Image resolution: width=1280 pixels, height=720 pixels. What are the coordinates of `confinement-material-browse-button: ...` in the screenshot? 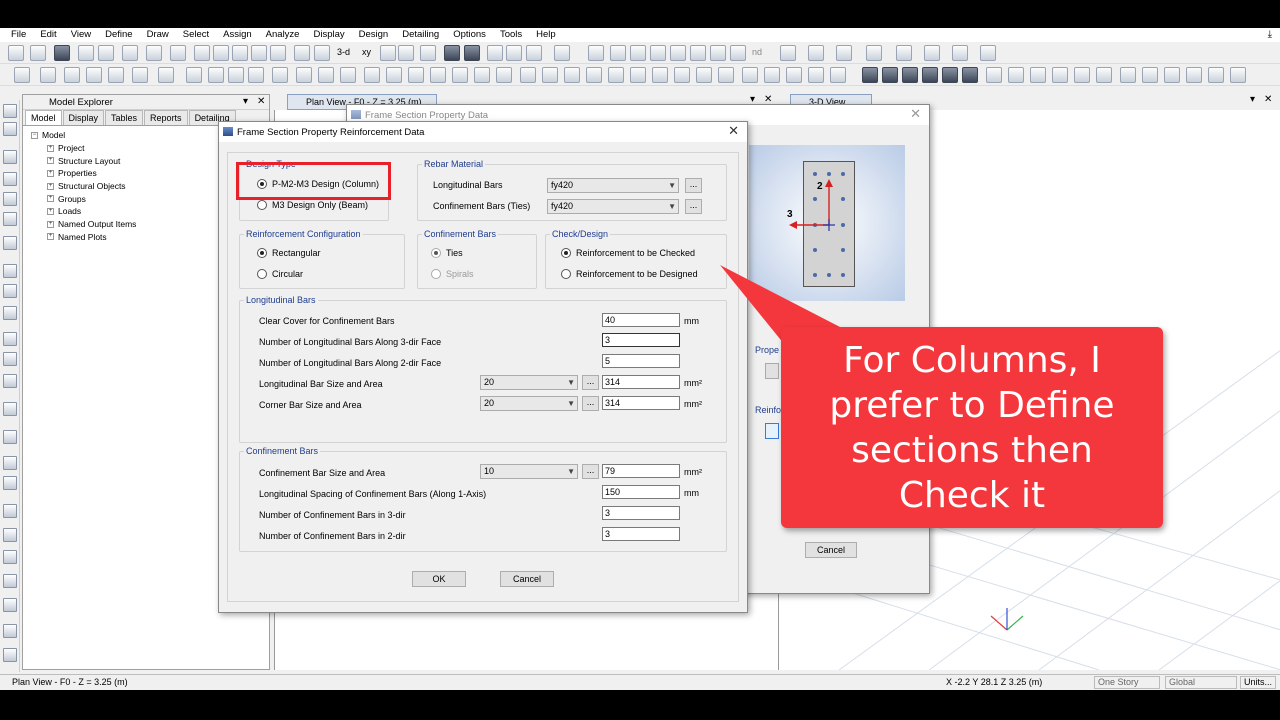 It's located at (693, 206).